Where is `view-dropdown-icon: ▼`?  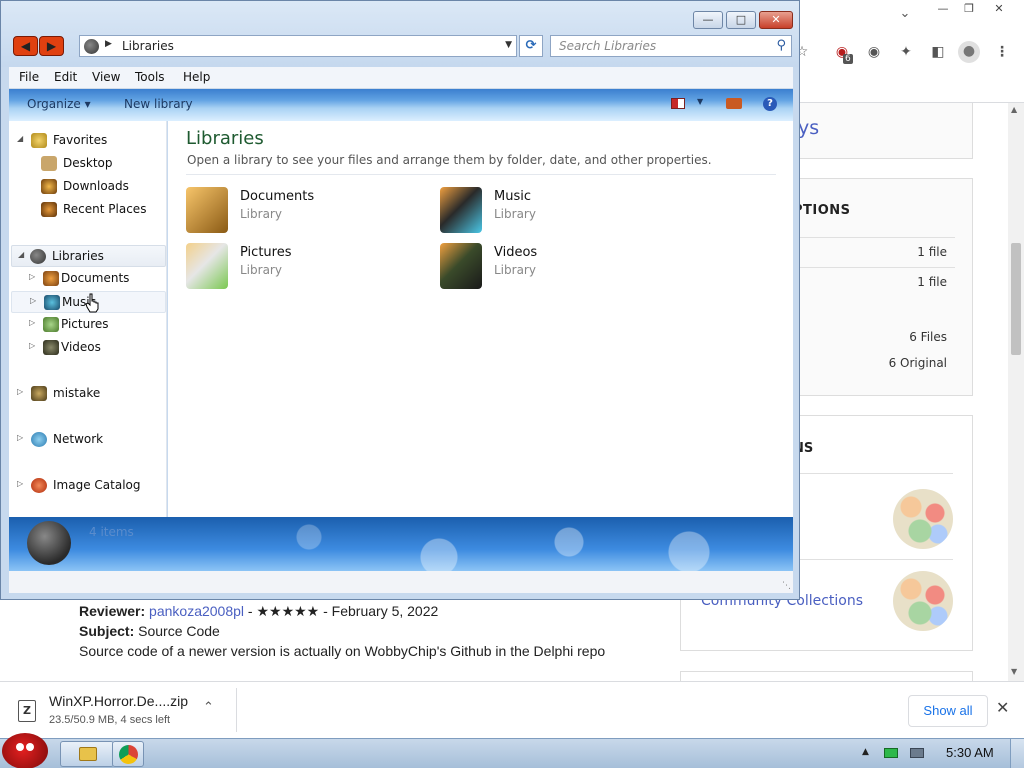 view-dropdown-icon: ▼ is located at coordinates (700, 101).